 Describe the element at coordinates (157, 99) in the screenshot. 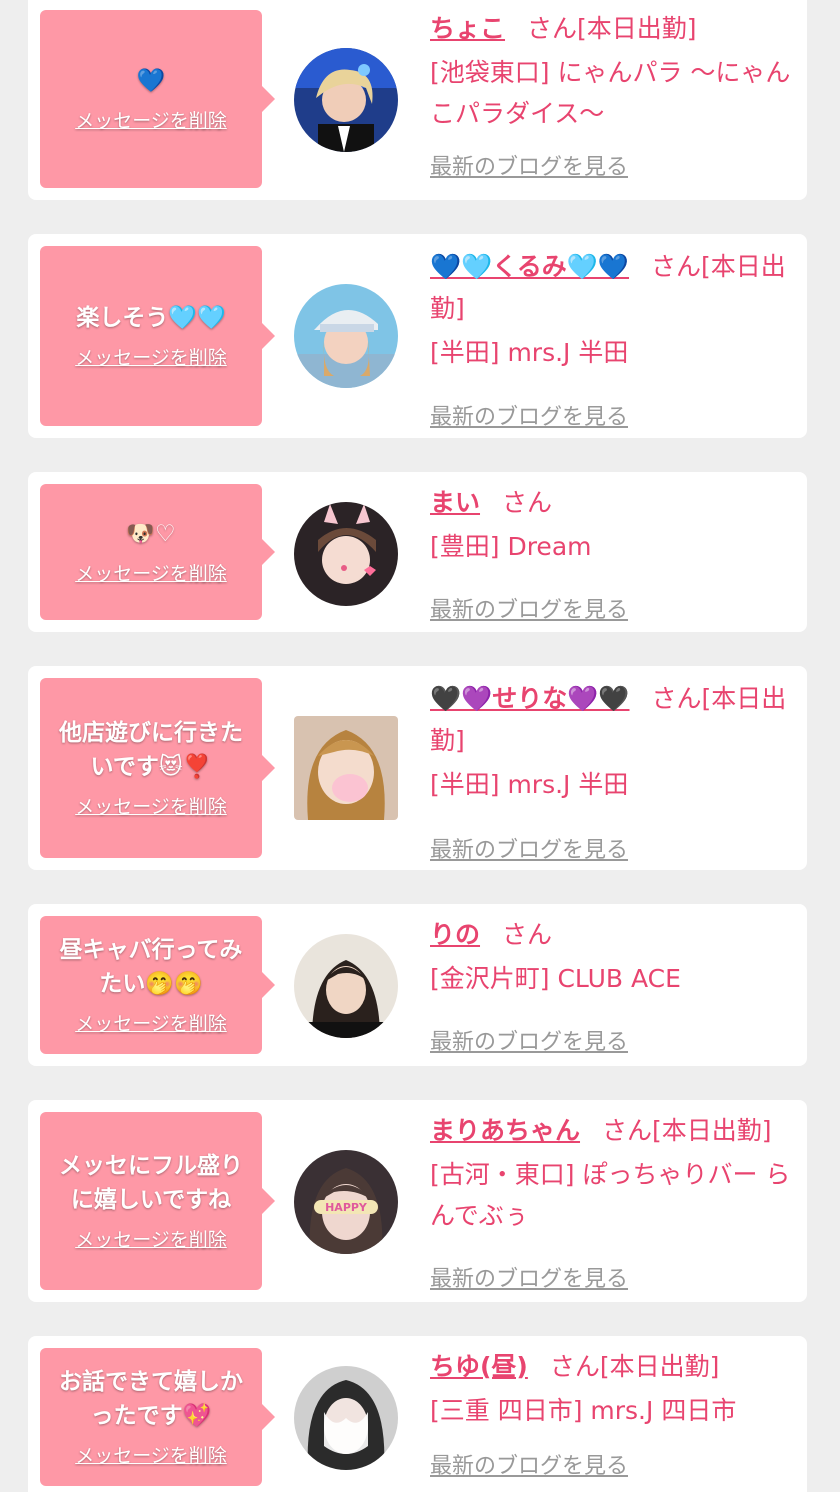

I see `message-bubble: 💙 メッセージを削除` at that location.